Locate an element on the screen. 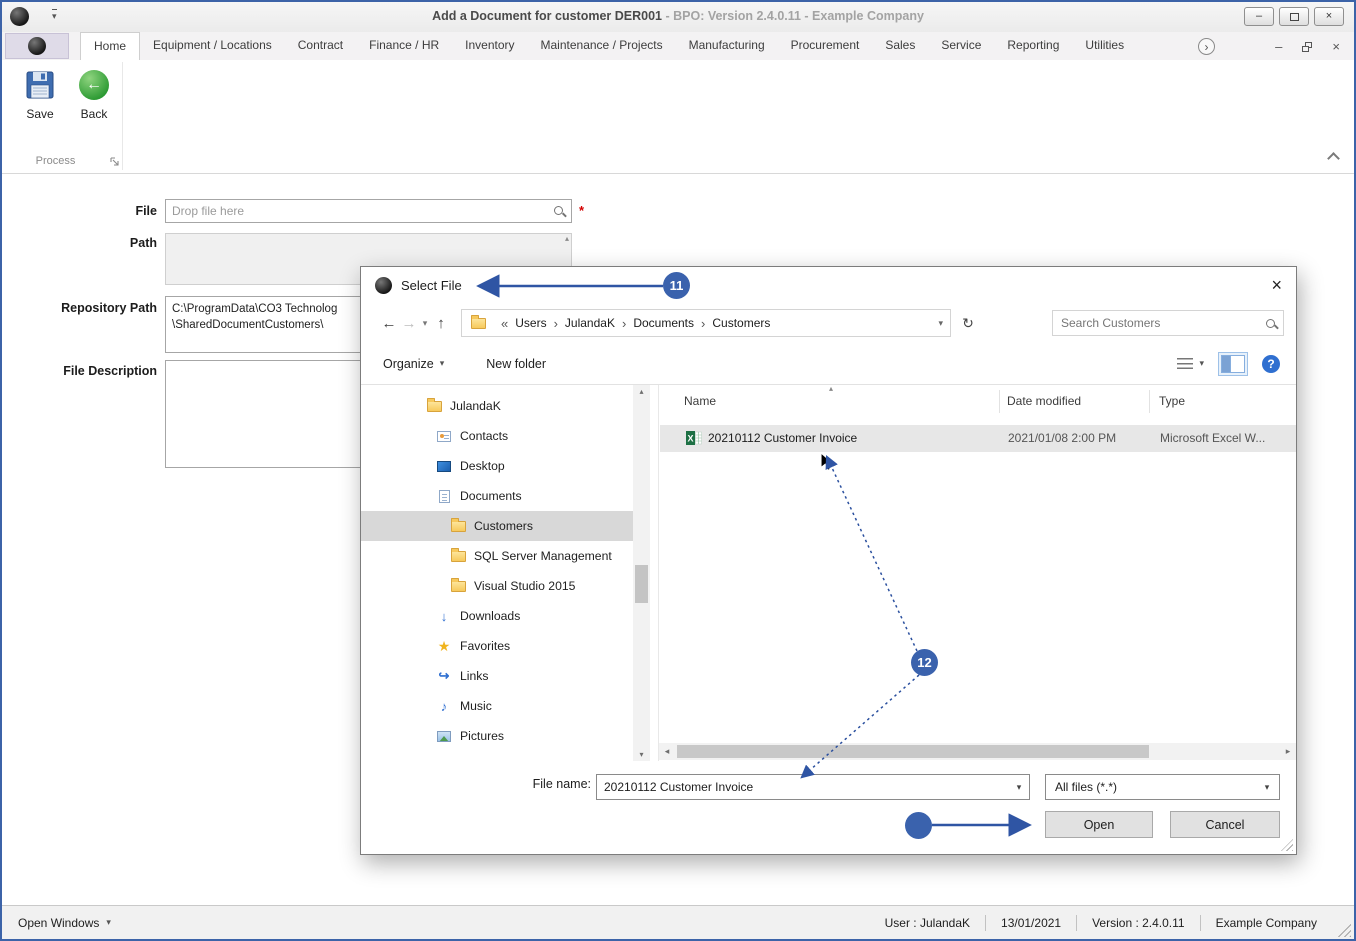 This screenshot has width=1356, height=941. column-header-type: Type is located at coordinates (1172, 401).